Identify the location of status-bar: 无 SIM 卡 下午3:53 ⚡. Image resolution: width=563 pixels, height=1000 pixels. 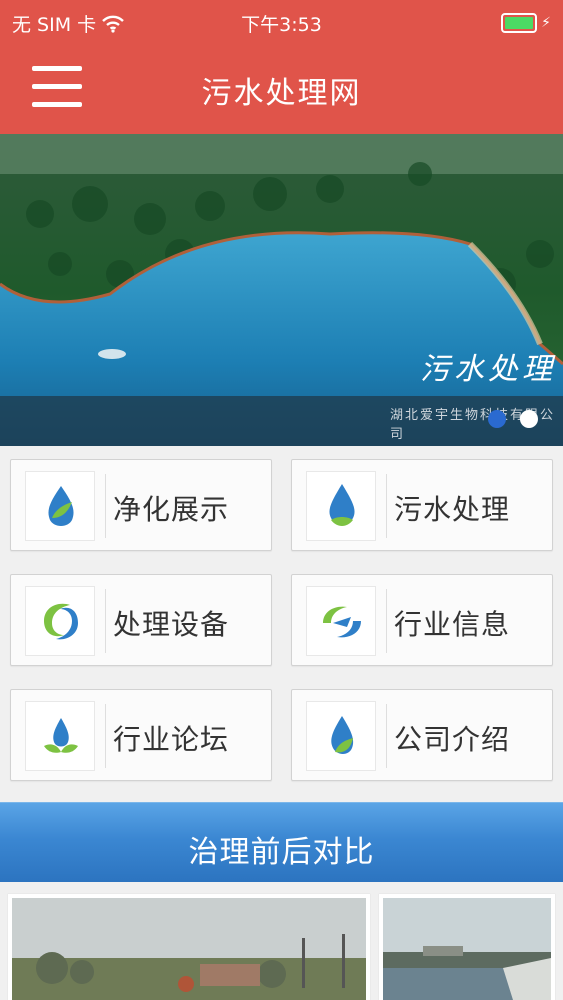
(281, 22).